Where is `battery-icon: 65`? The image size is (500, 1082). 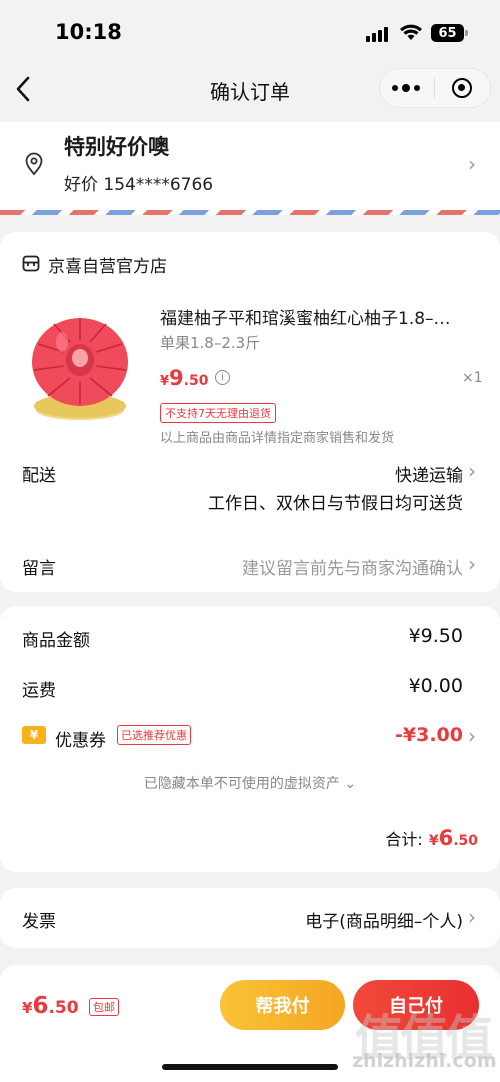
battery-icon: 65 is located at coordinates (447, 33).